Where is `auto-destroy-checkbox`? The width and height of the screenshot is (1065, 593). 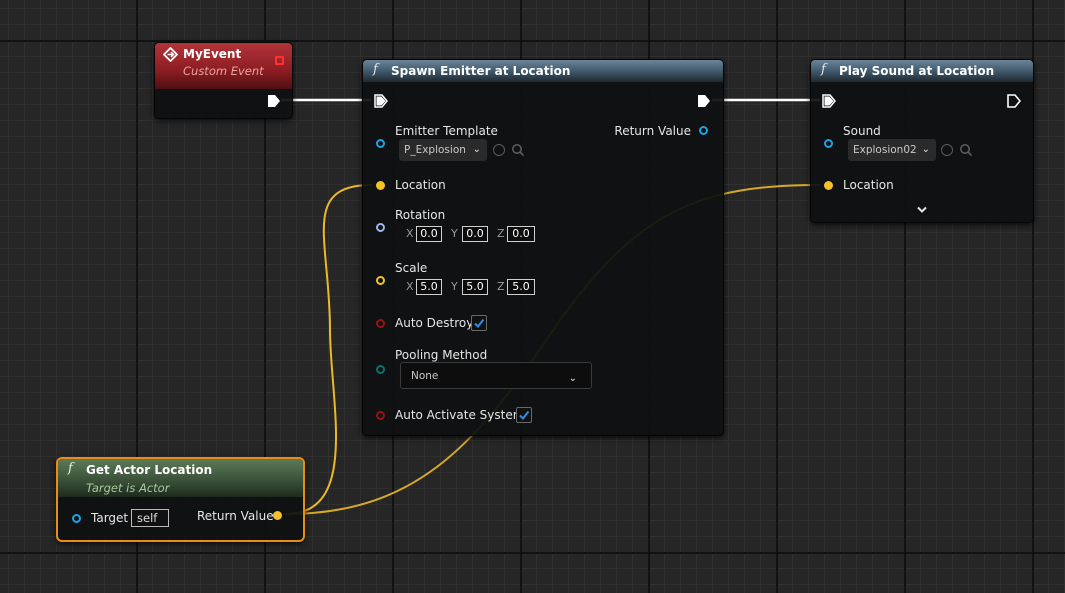
auto-destroy-checkbox is located at coordinates (479, 323).